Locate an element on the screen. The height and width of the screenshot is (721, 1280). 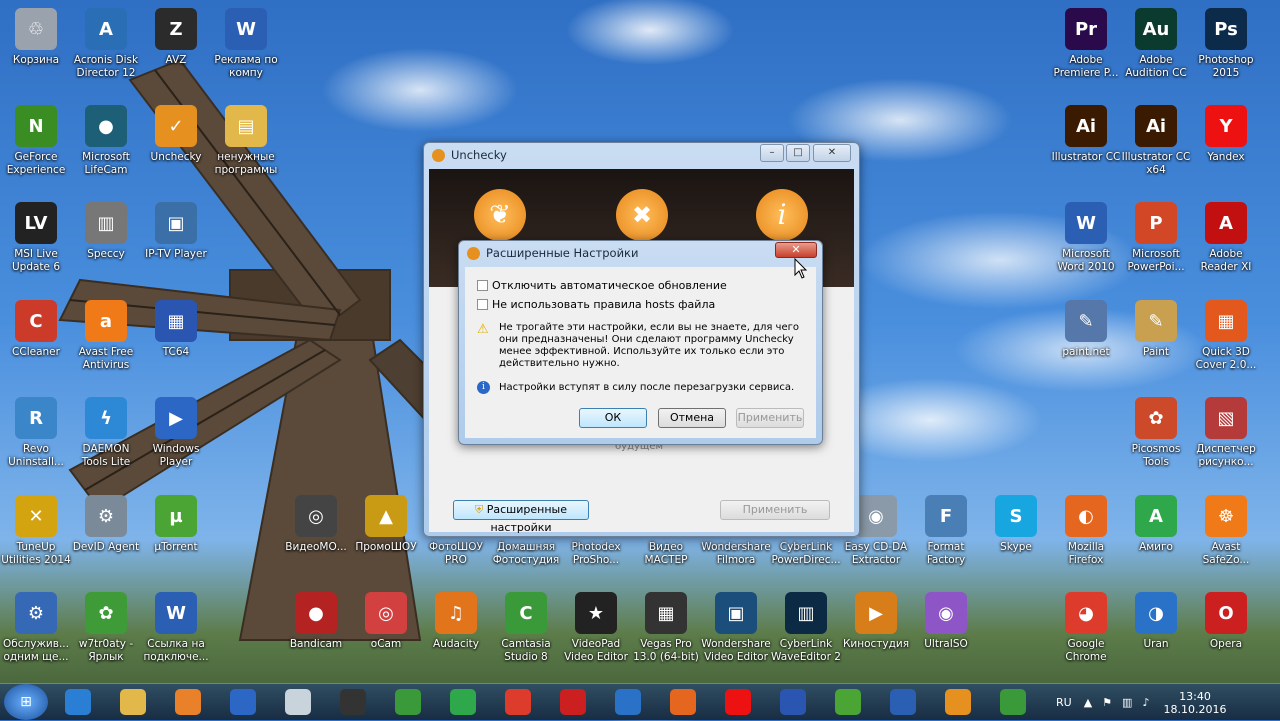
desktop-icon-wsvideo: ▣ Wondershare Video Editor is located at coordinates (736, 638).